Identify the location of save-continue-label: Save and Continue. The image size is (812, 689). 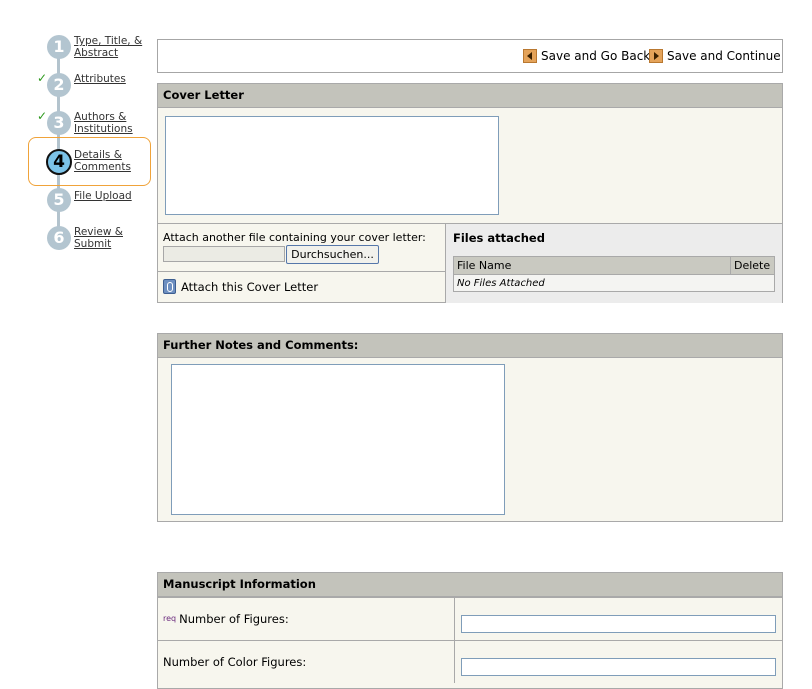
(724, 56).